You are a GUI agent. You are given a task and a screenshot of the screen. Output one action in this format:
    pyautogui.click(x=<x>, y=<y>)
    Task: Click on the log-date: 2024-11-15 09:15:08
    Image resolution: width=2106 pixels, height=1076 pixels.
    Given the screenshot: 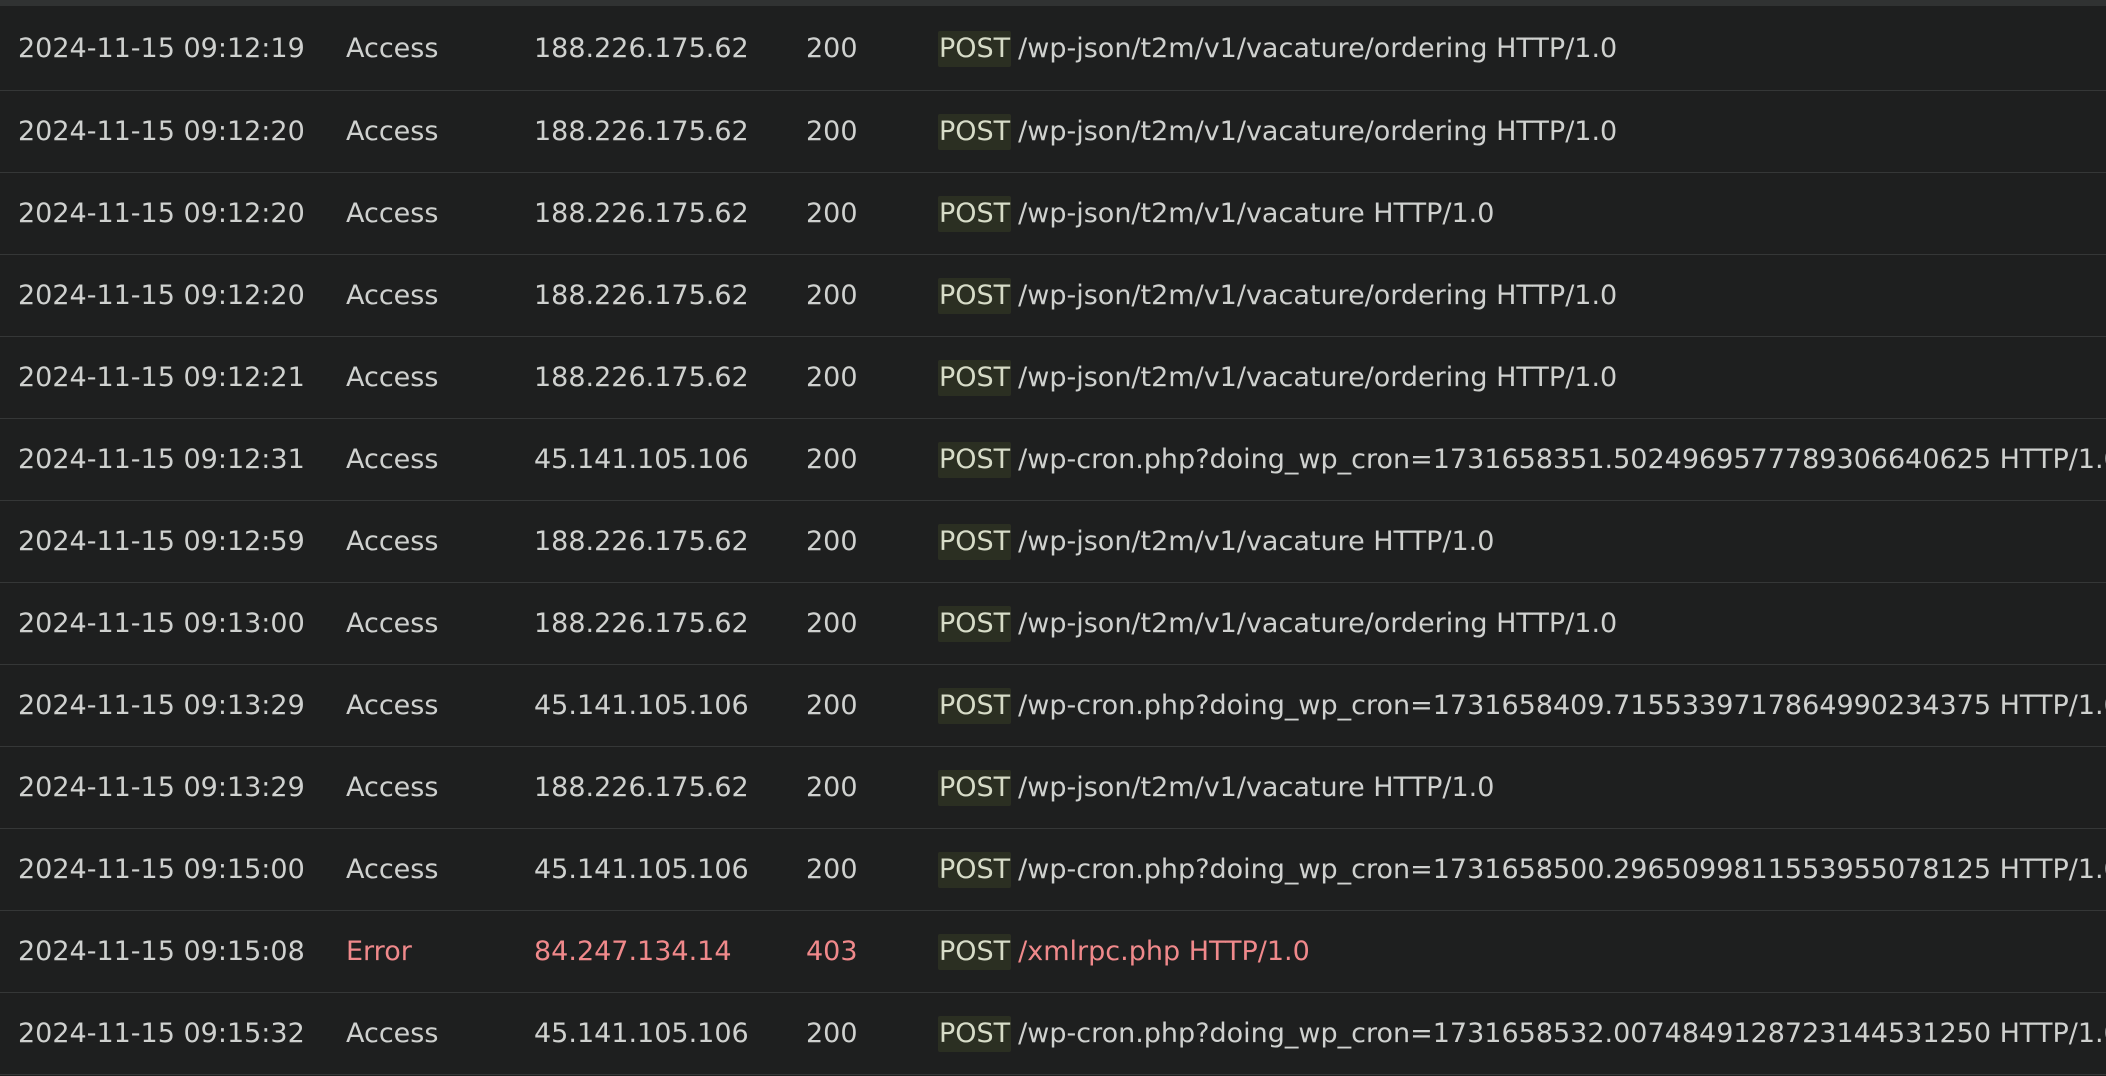 What is the action you would take?
    pyautogui.click(x=161, y=951)
    